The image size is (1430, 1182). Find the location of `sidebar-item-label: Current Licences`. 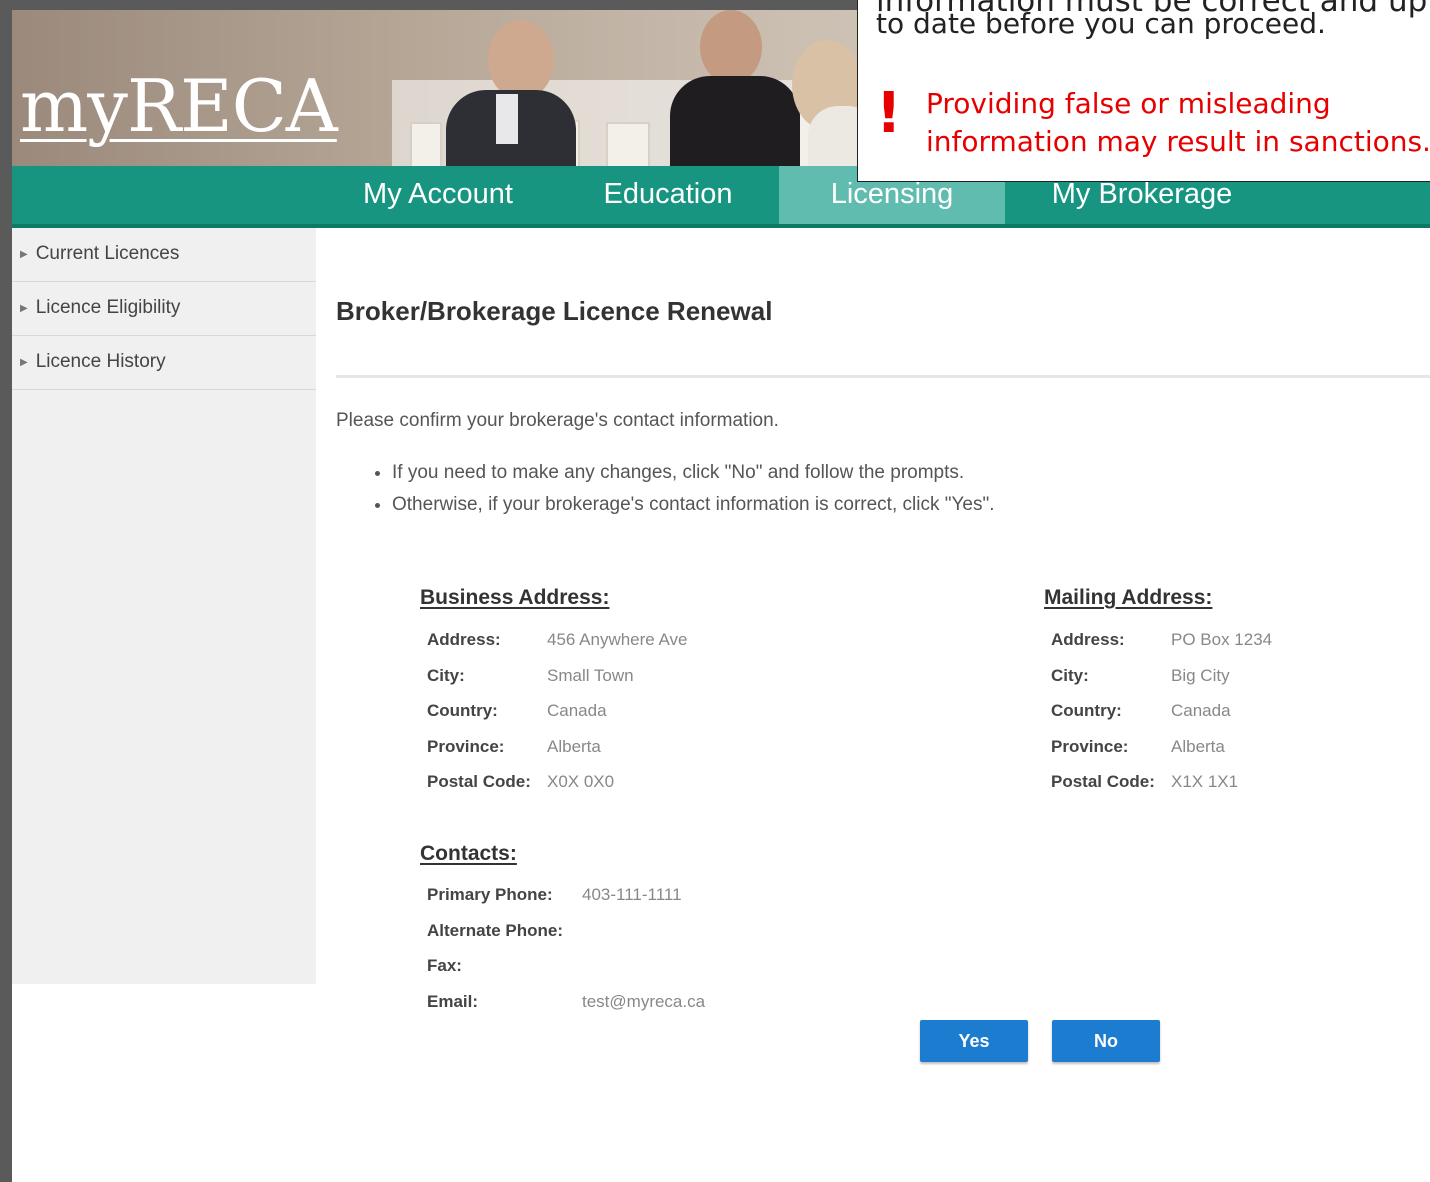

sidebar-item-label: Current Licences is located at coordinates (107, 253).